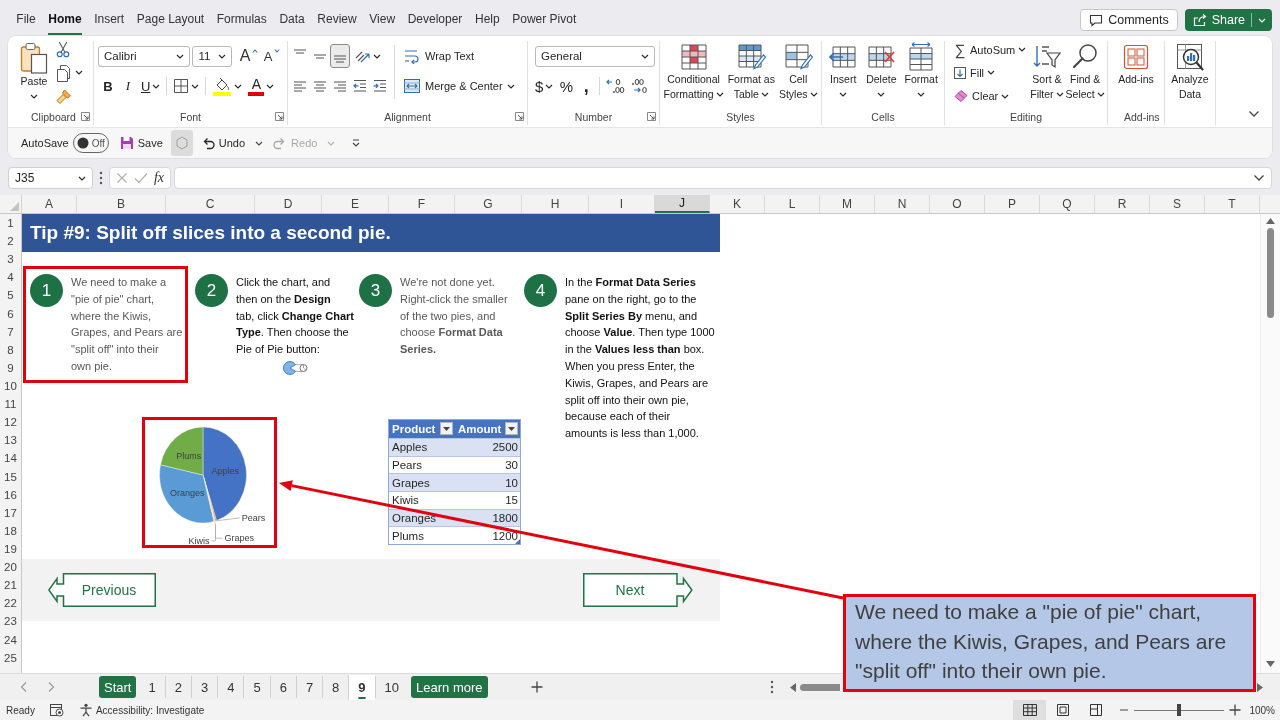  Describe the element at coordinates (480, 429) in the screenshot. I see `column-heading: Amount` at that location.